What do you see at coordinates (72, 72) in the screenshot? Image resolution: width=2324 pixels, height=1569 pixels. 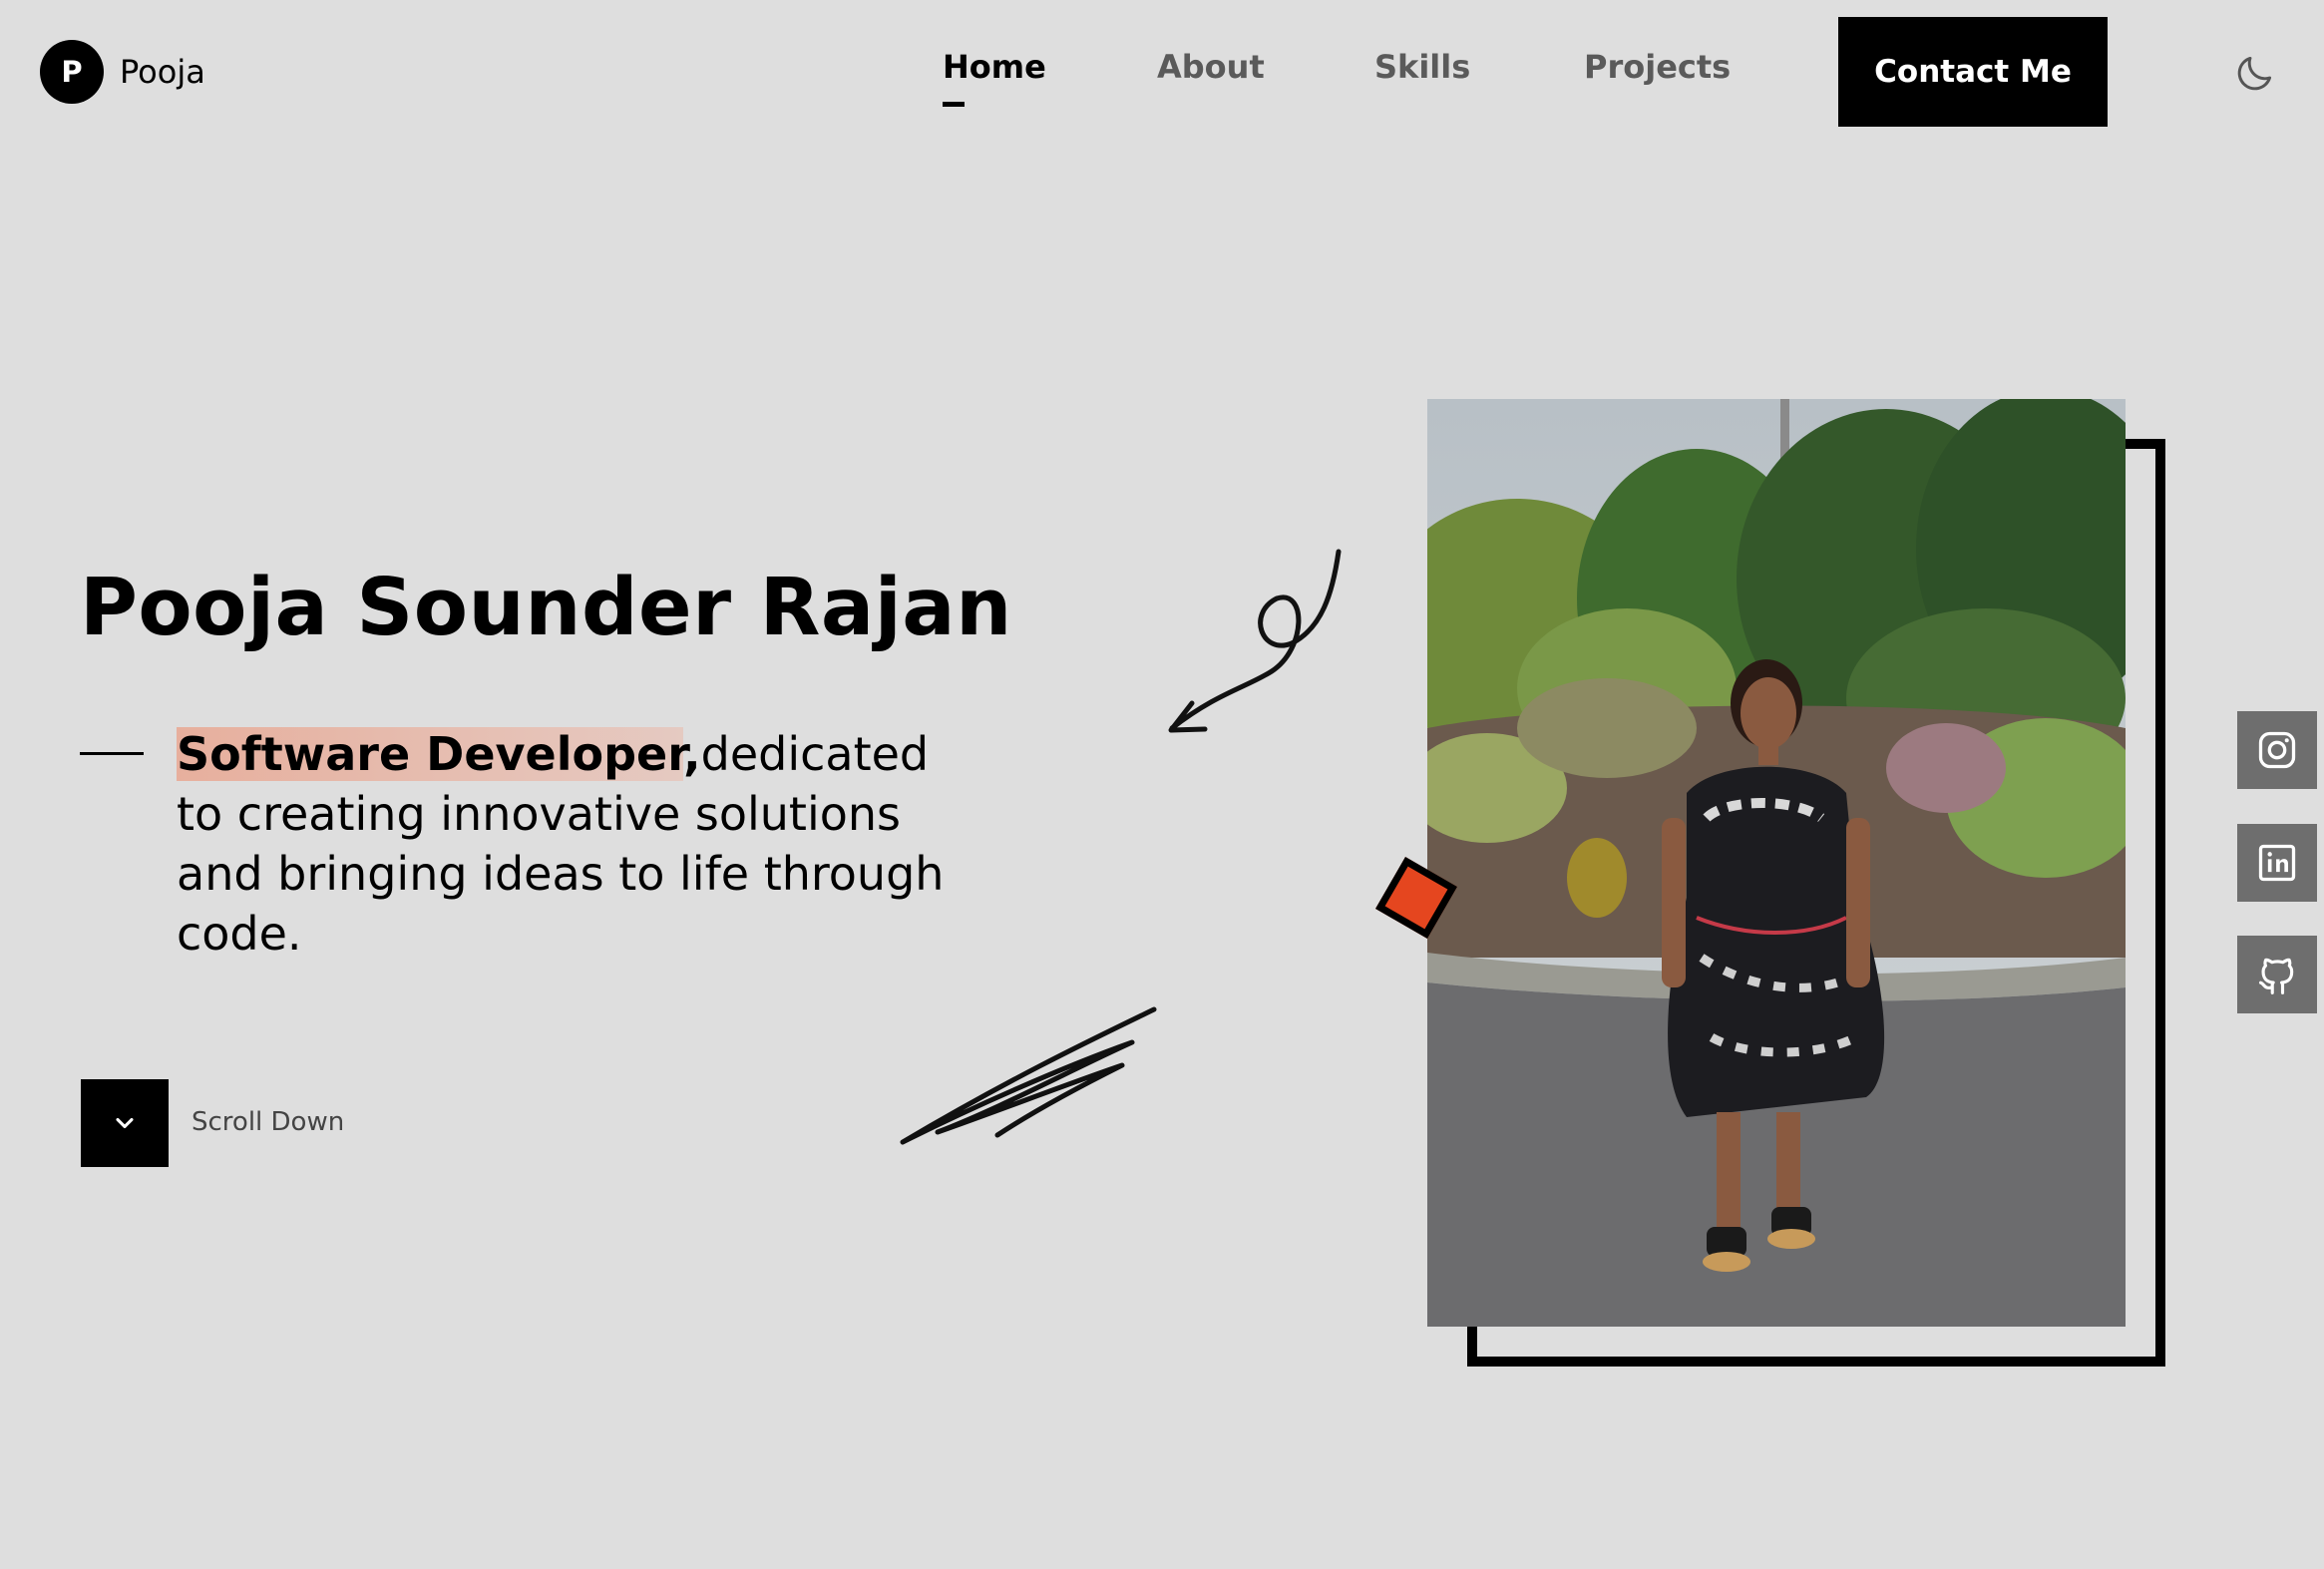 I see `logo-badge: P` at bounding box center [72, 72].